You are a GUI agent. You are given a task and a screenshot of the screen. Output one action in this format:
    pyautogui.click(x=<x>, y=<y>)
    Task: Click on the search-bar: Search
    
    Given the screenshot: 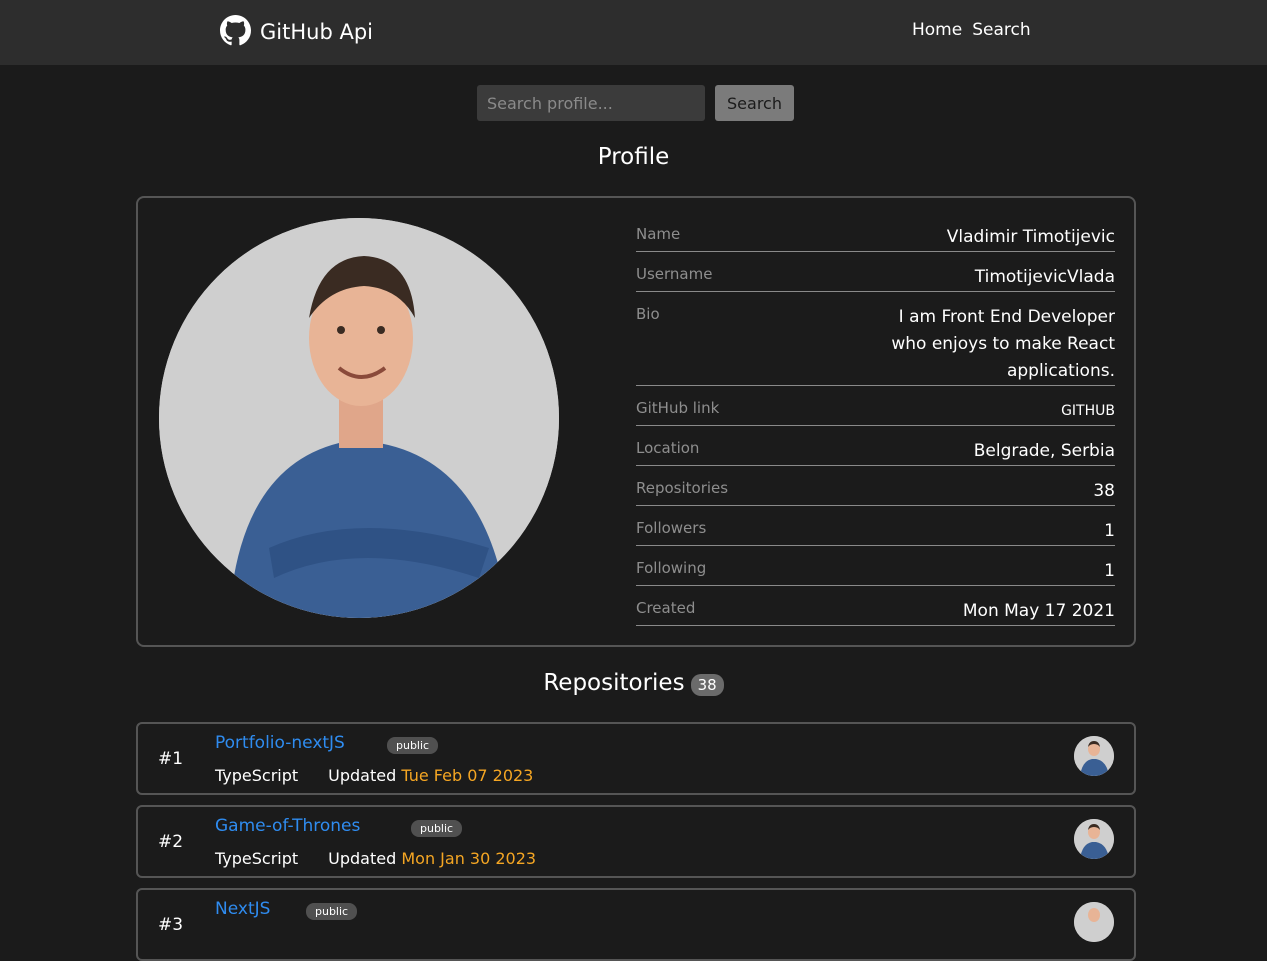 What is the action you would take?
    pyautogui.click(x=635, y=103)
    